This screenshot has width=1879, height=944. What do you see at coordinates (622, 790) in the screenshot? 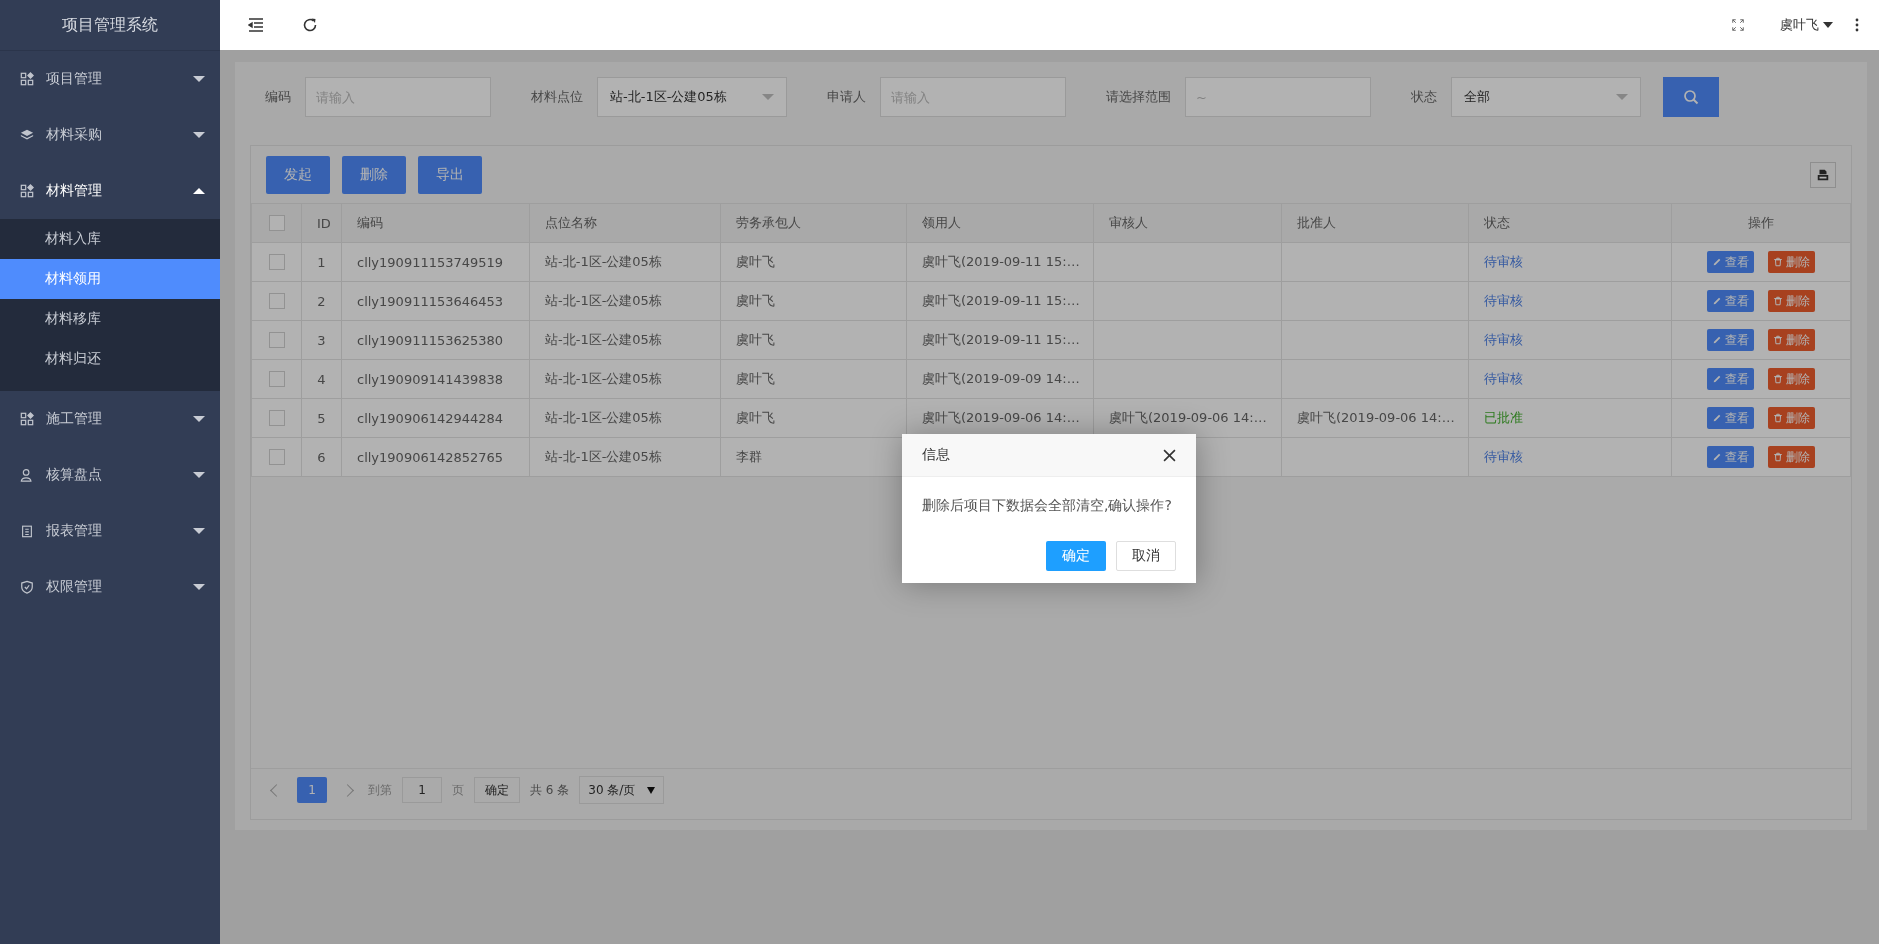
I see `page-size-select: 30 条/页` at bounding box center [622, 790].